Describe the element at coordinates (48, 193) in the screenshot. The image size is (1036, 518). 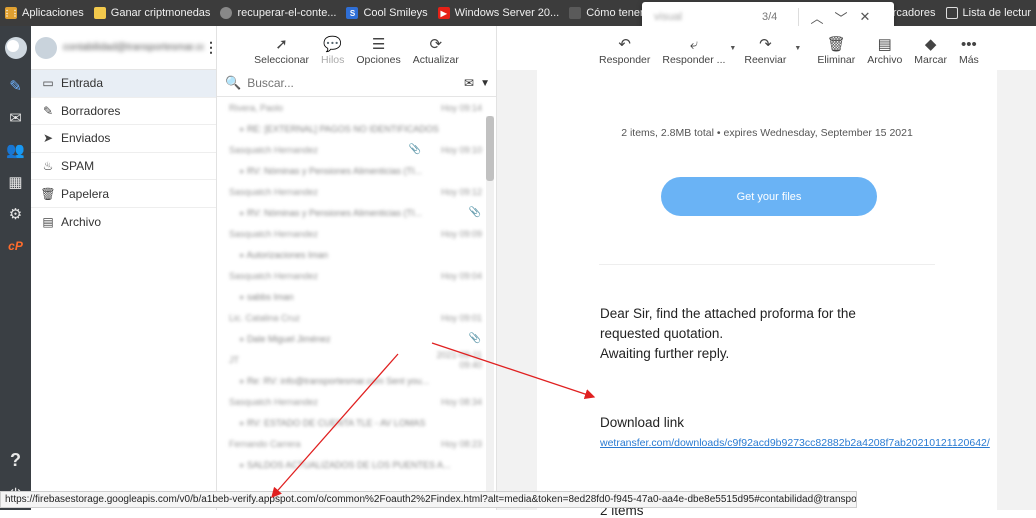
I see `trash-icon: 🗑` at that location.